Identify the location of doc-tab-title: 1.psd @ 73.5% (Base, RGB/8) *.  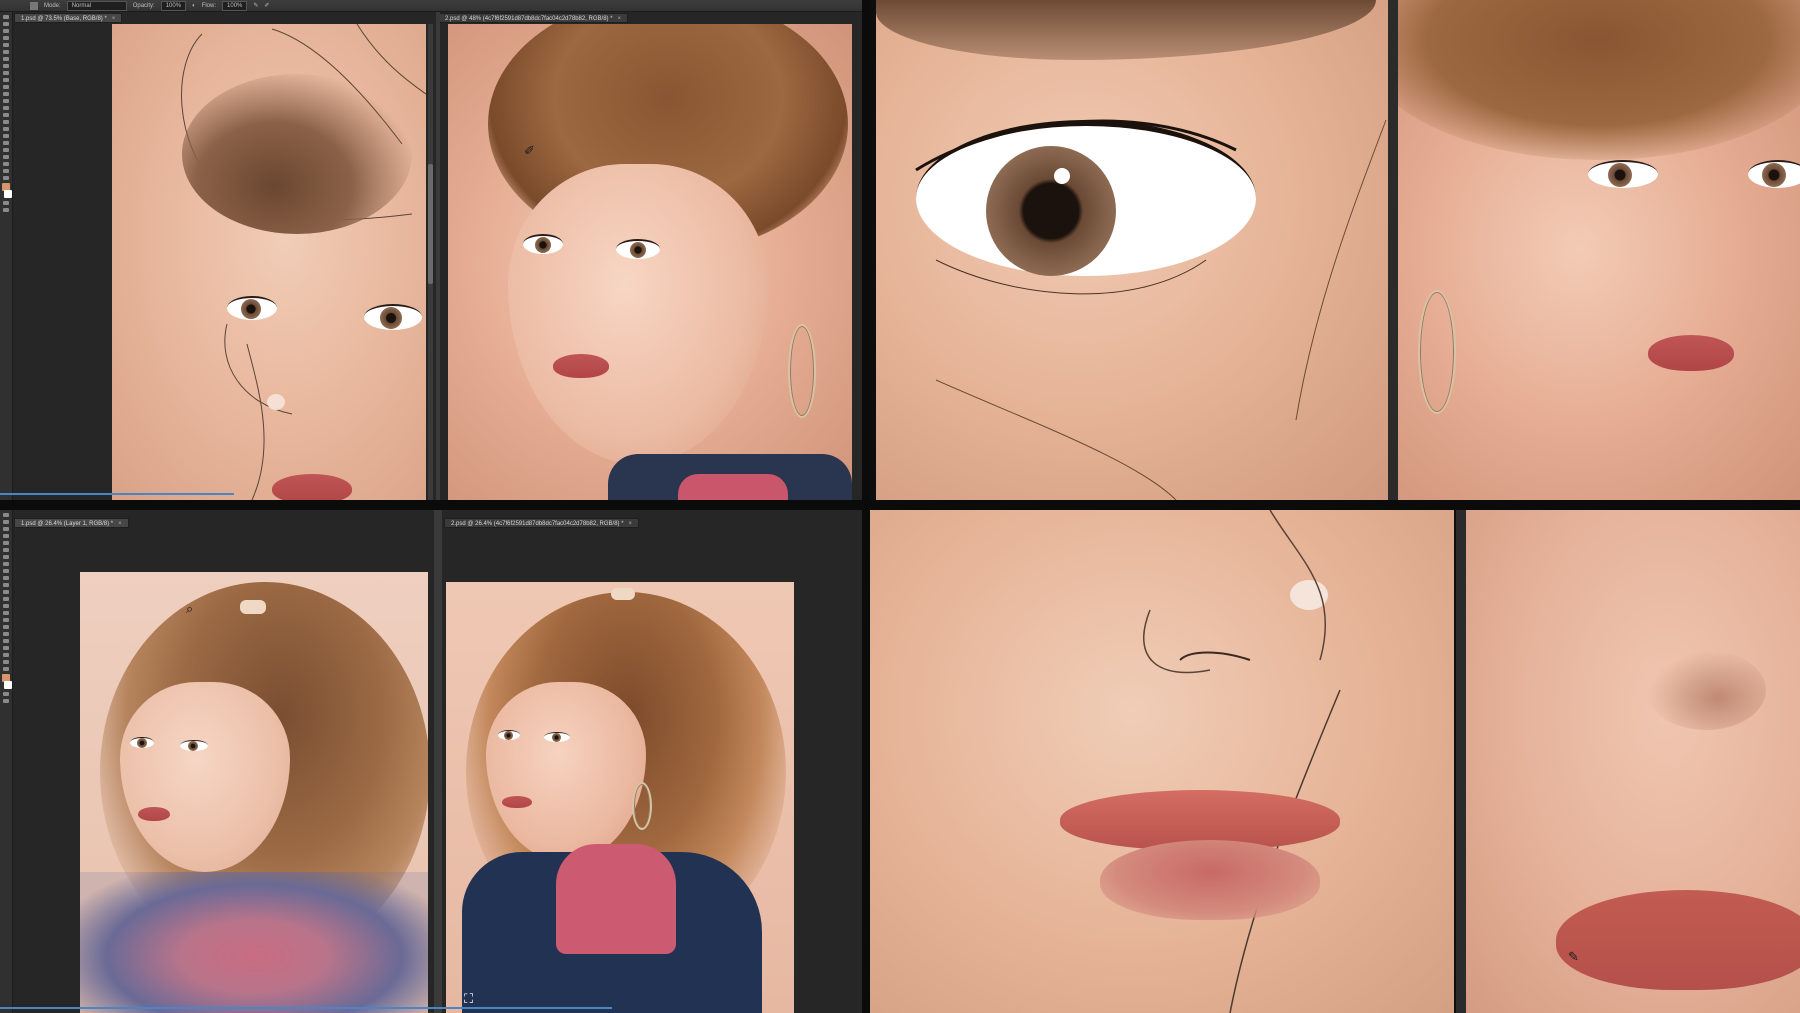
(64, 19).